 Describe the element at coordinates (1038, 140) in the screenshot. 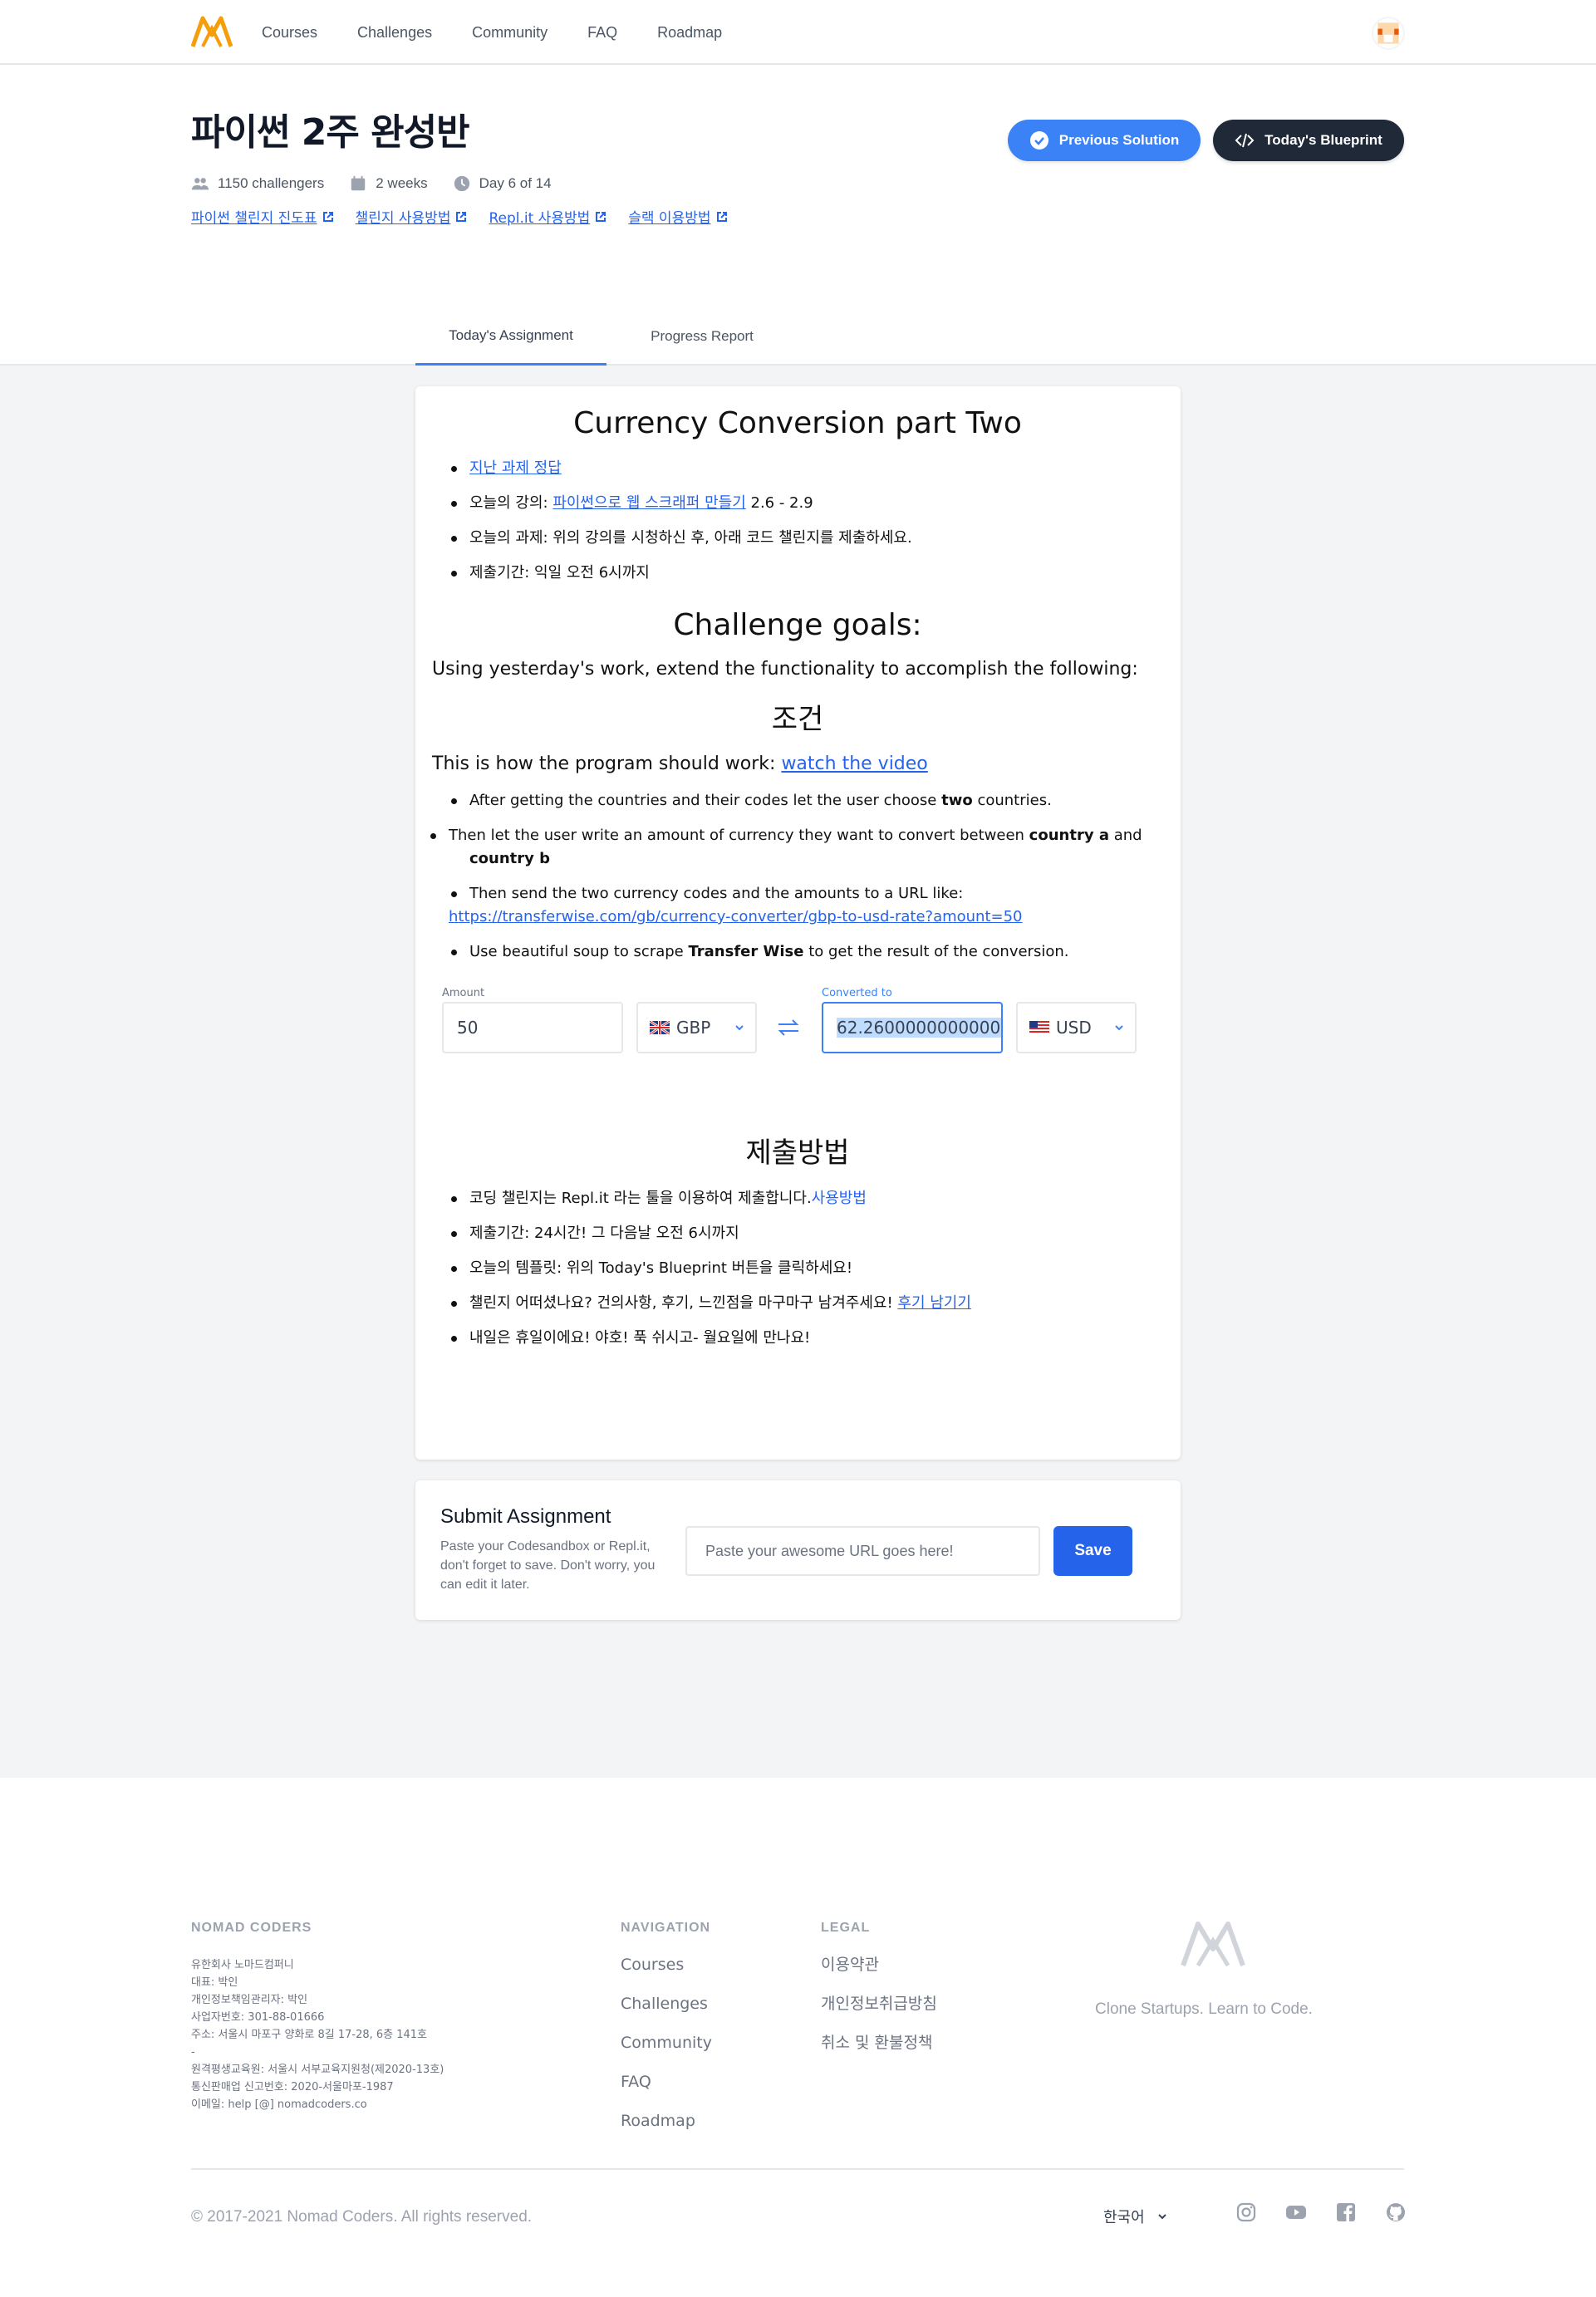

I see `check-circle-icon` at that location.